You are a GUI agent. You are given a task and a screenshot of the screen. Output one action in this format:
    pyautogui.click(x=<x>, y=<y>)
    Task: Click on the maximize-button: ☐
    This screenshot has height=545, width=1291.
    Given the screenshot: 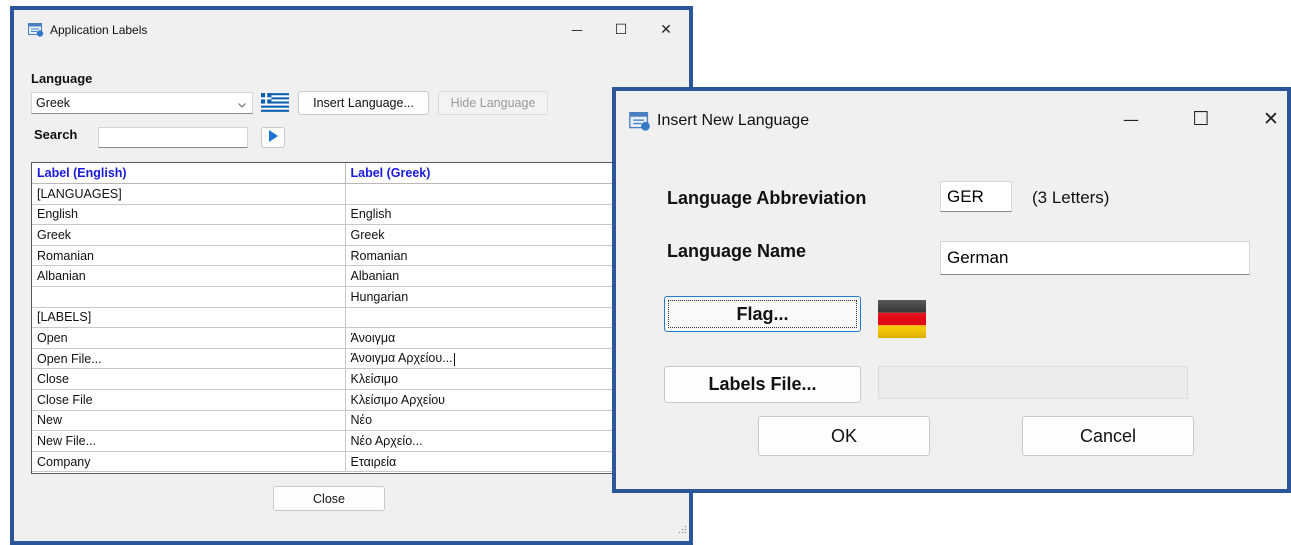 What is the action you would take?
    pyautogui.click(x=621, y=30)
    